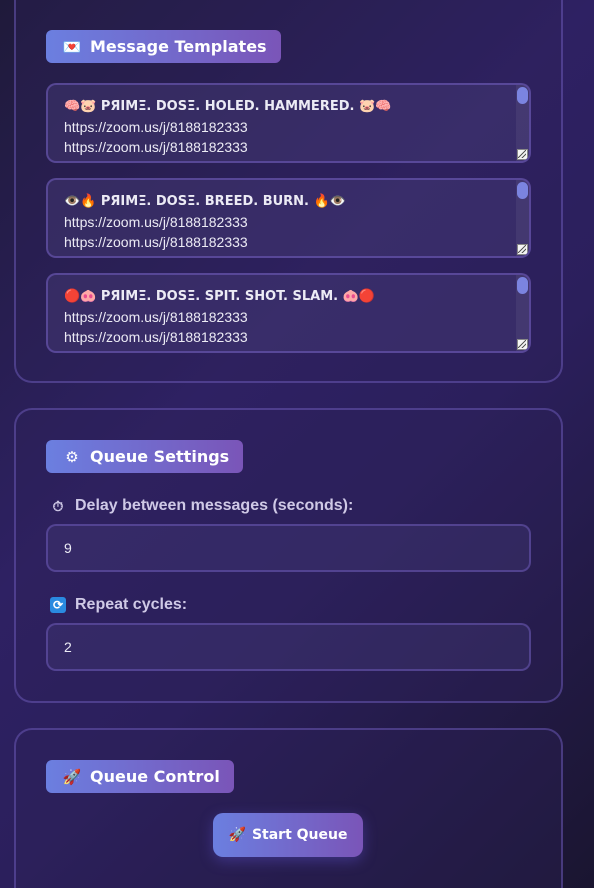 The height and width of the screenshot is (888, 594). What do you see at coordinates (131, 604) in the screenshot?
I see `repeat-label-text: Repeat cycles:` at bounding box center [131, 604].